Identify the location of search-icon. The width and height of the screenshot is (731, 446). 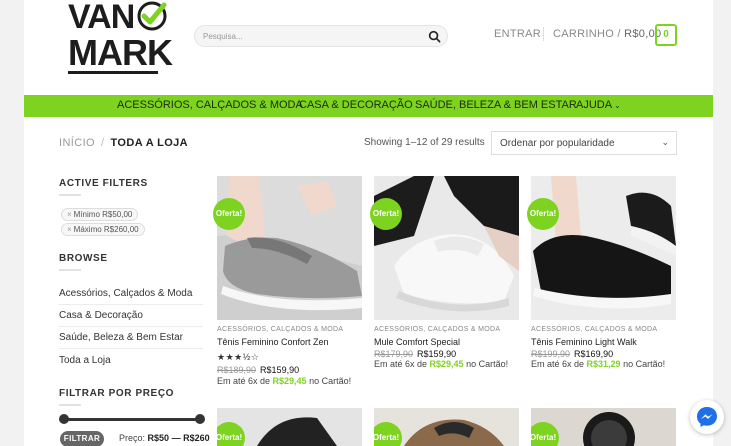
(434, 36).